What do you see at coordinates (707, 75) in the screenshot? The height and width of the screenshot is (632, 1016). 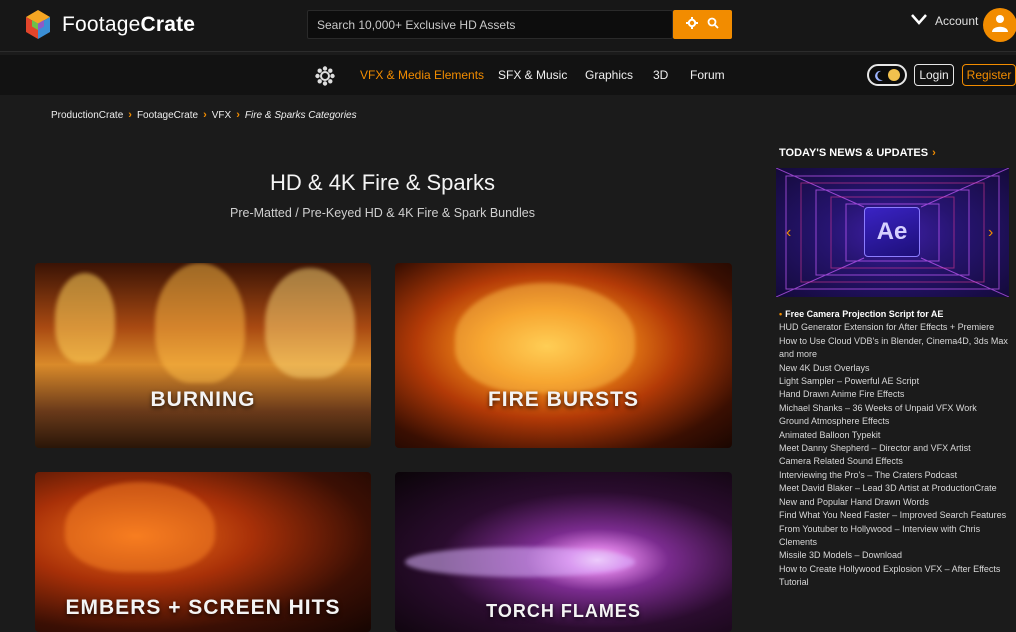 I see `nav-item-forum: Forum` at bounding box center [707, 75].